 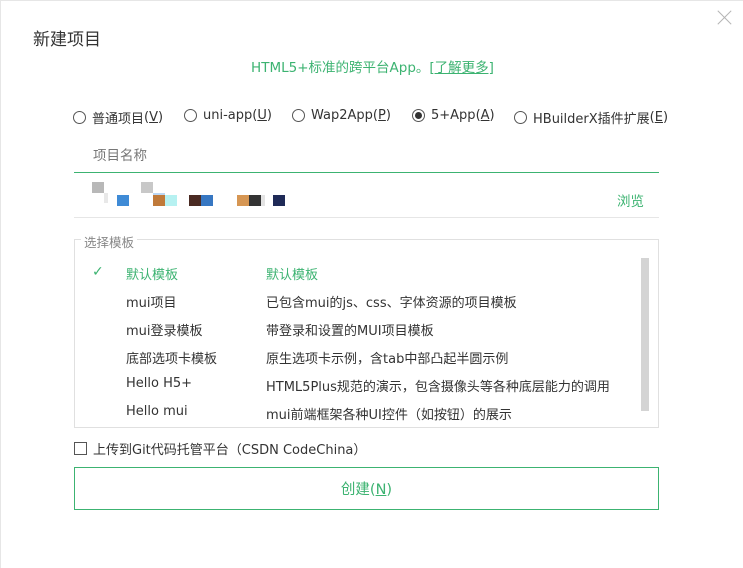 I want to click on radio-normal-project: 普通项目(V), so click(x=118, y=117).